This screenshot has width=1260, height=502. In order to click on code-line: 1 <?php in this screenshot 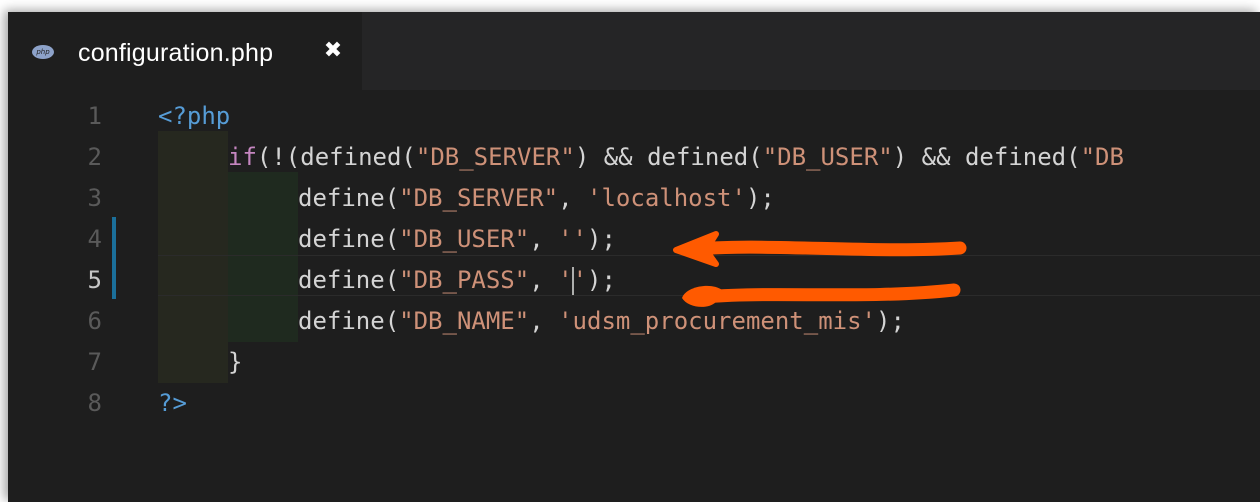, I will do `click(634, 116)`.